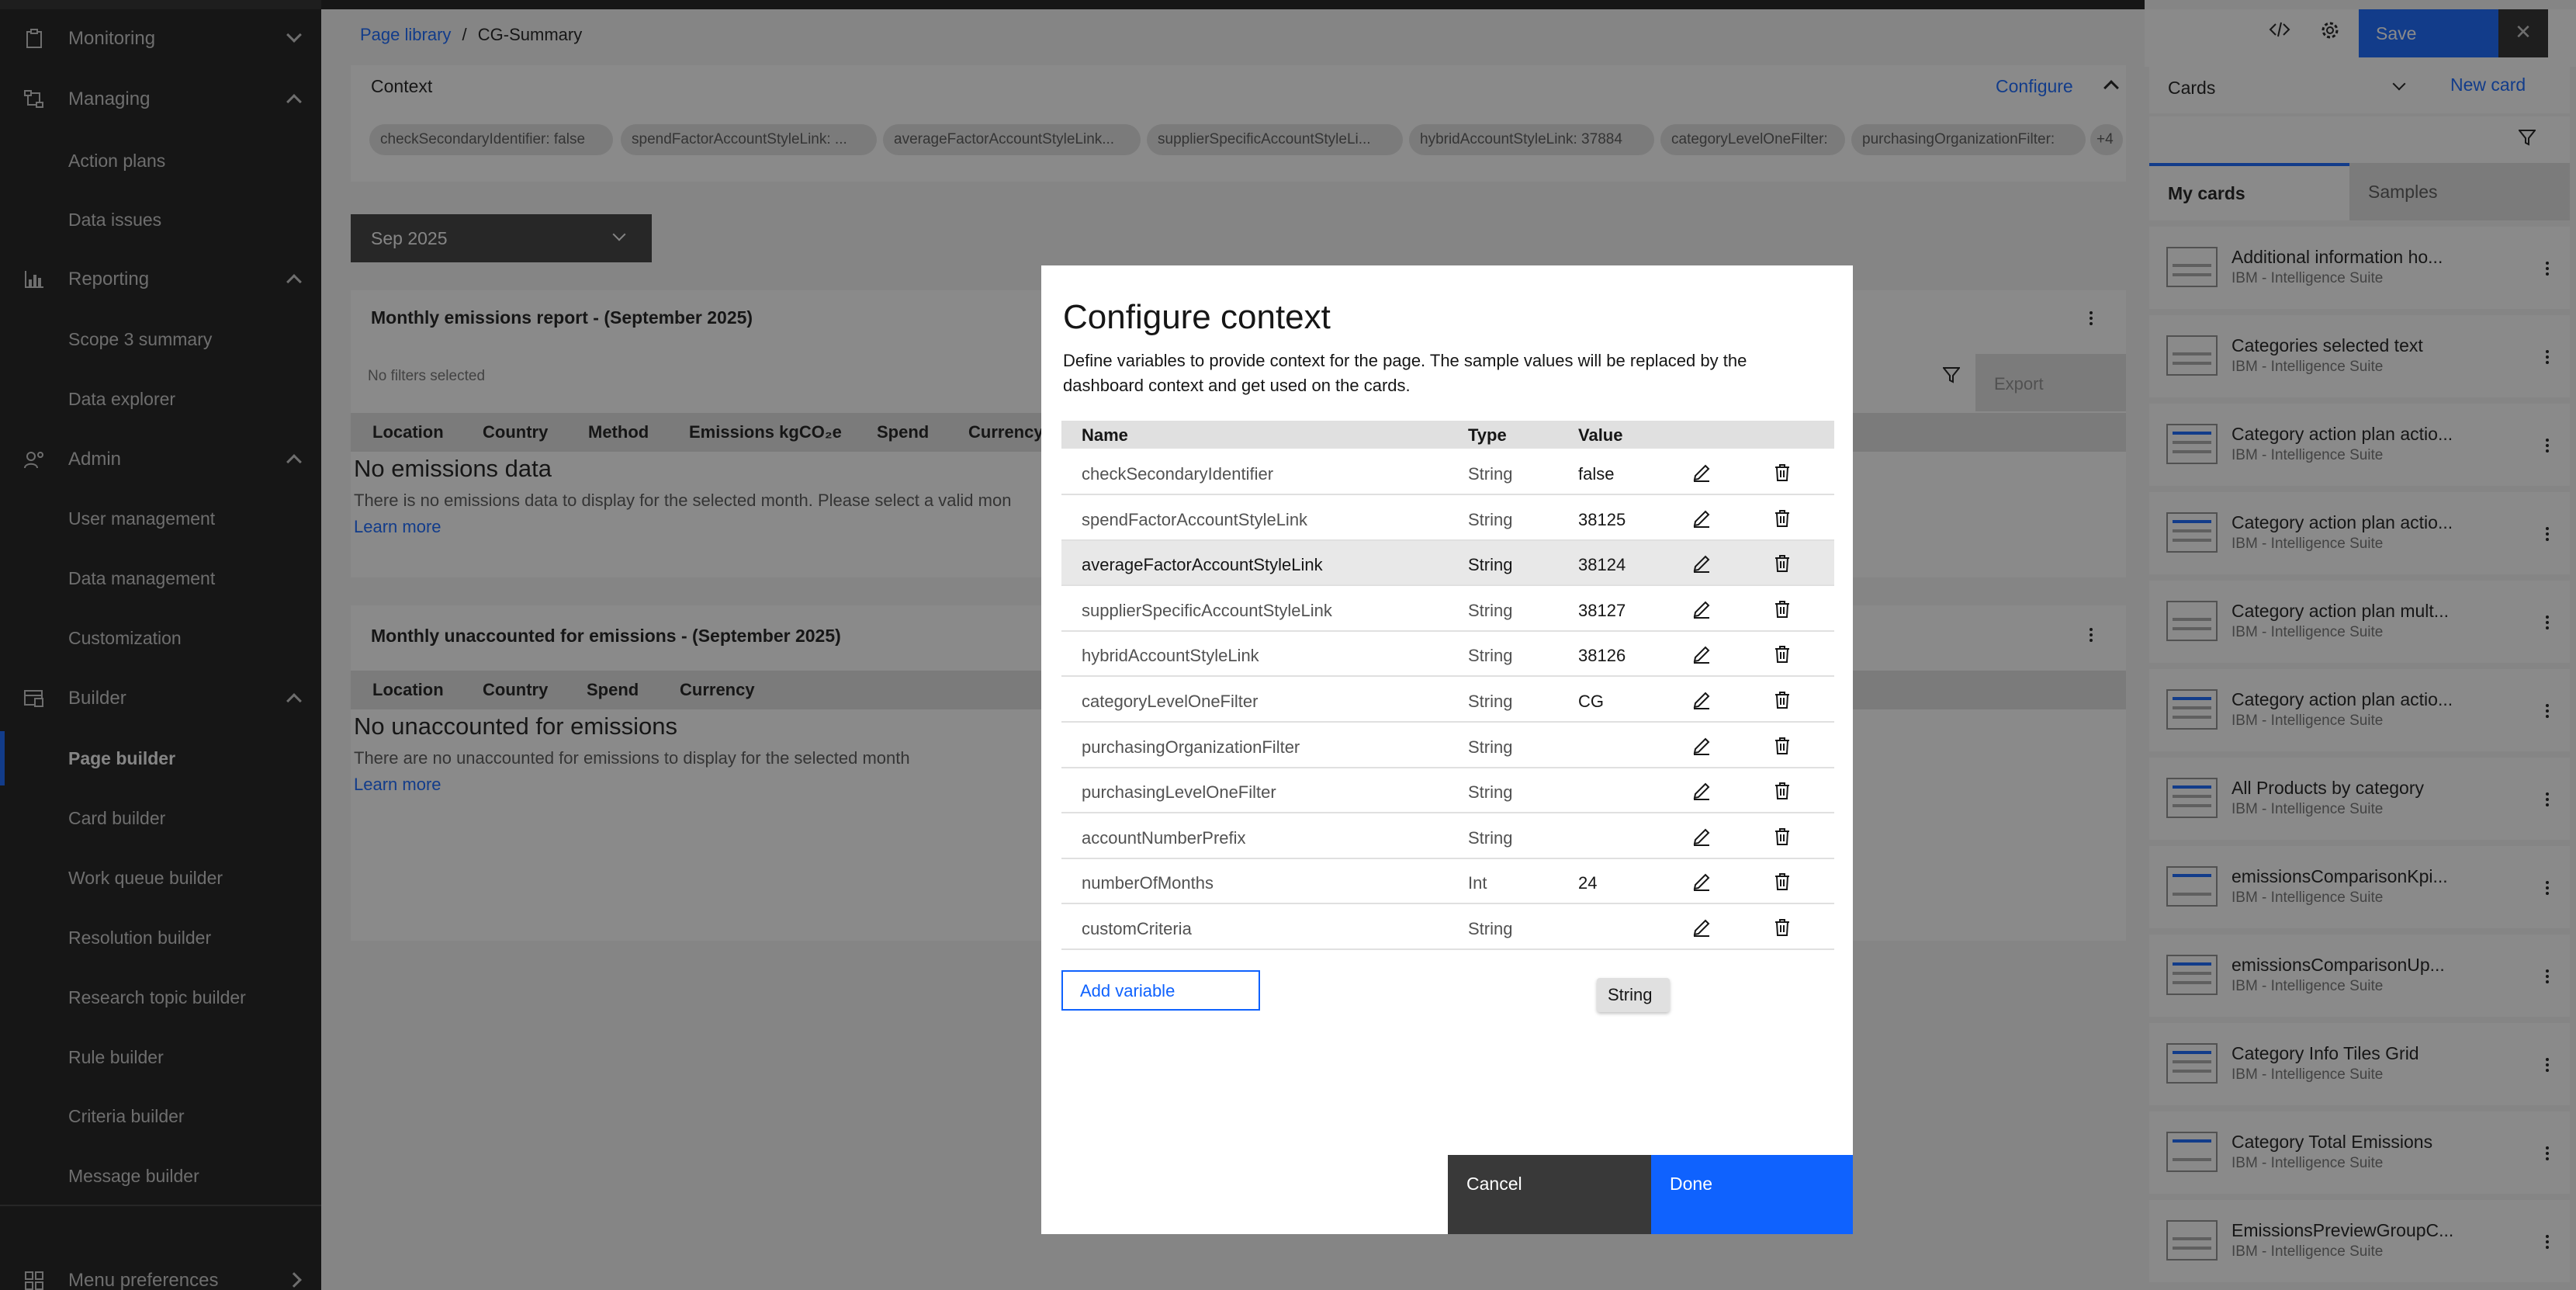  I want to click on variables-table-header: Name Type Value, so click(1447, 435).